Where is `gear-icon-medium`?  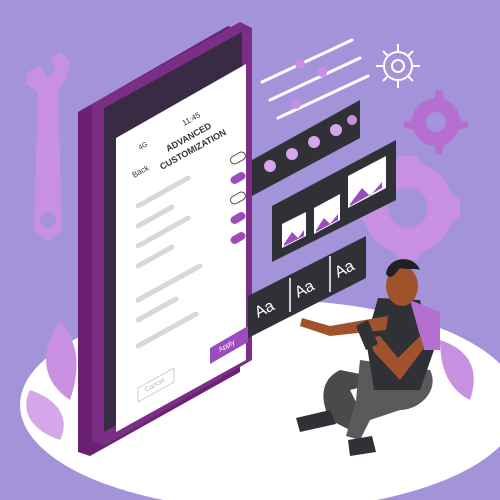 gear-icon-medium is located at coordinates (436, 122).